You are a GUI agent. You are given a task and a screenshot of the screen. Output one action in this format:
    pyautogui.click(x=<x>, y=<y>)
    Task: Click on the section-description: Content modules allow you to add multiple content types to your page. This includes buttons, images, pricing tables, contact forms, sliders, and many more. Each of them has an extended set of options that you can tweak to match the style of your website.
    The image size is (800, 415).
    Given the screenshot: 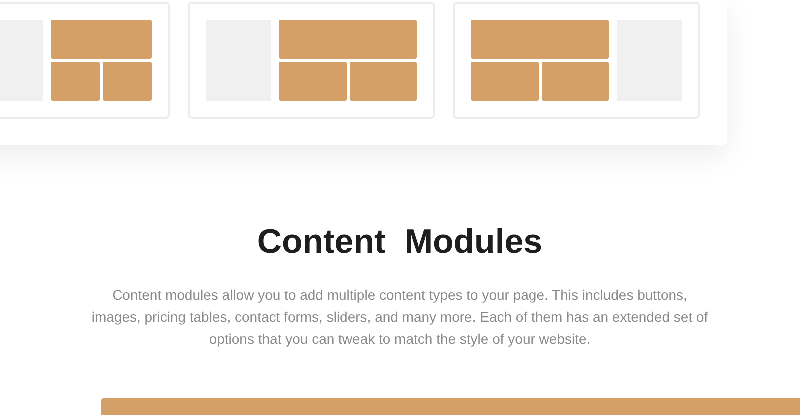 What is the action you would take?
    pyautogui.click(x=400, y=317)
    